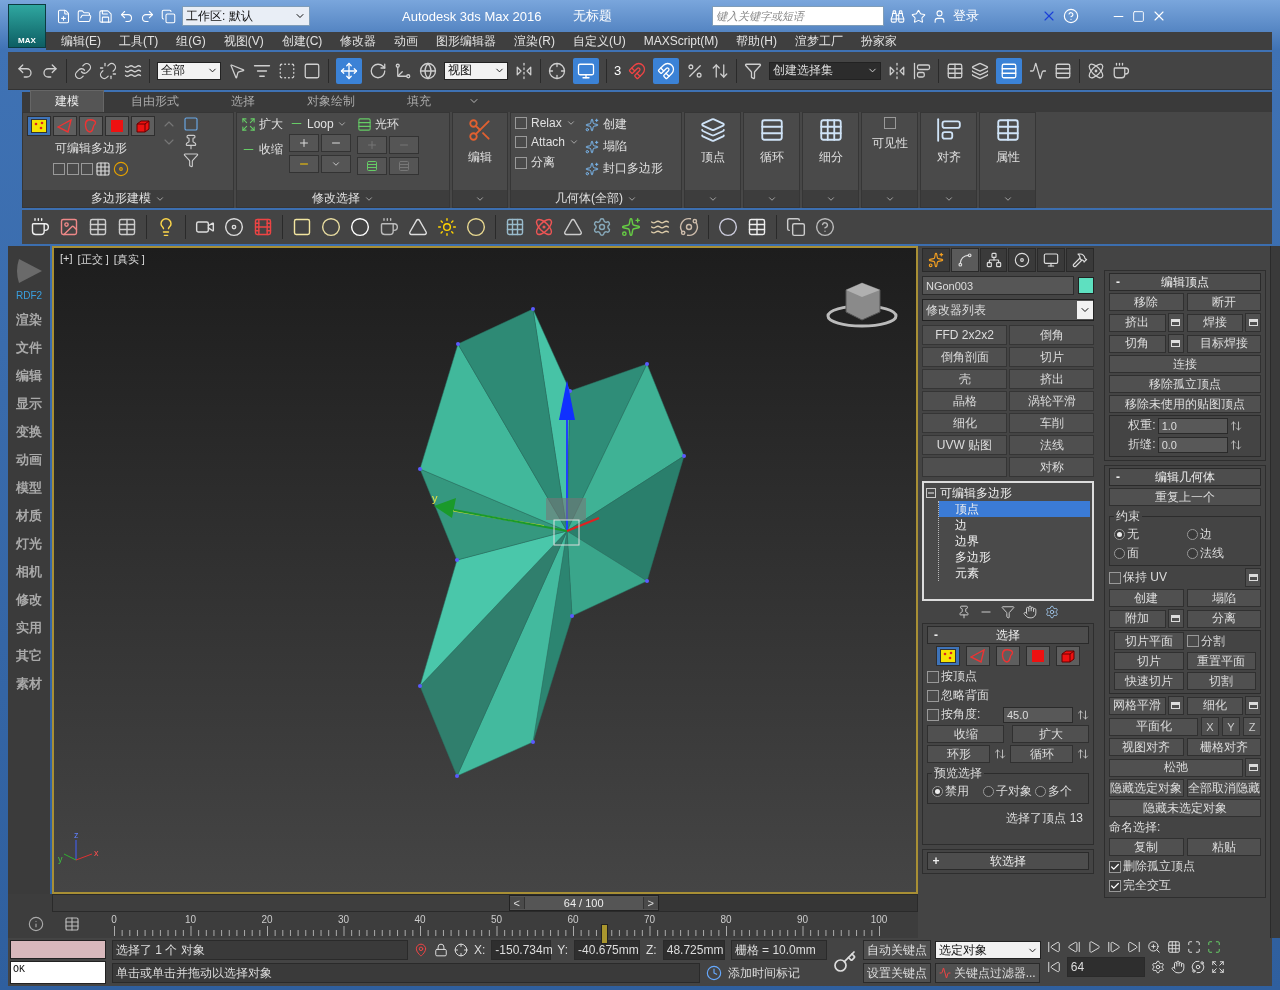  What do you see at coordinates (129, 259) in the screenshot?
I see `viewport-label: [真实 ]` at bounding box center [129, 259].